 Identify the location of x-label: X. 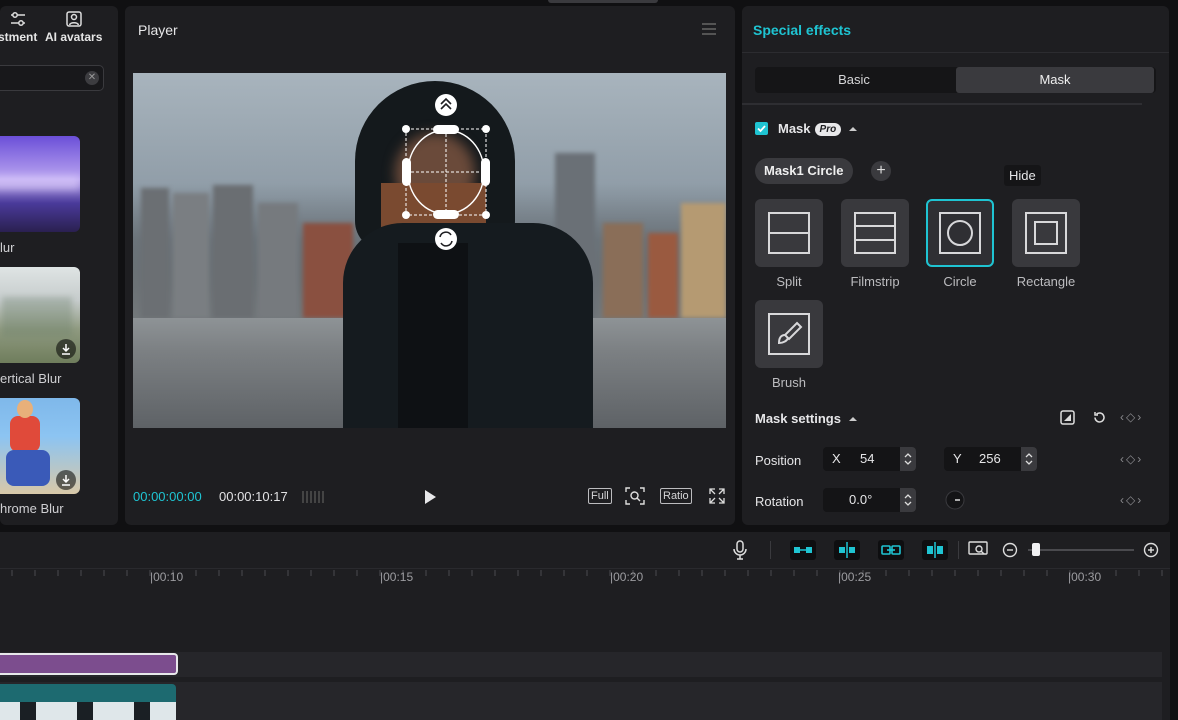
(836, 458).